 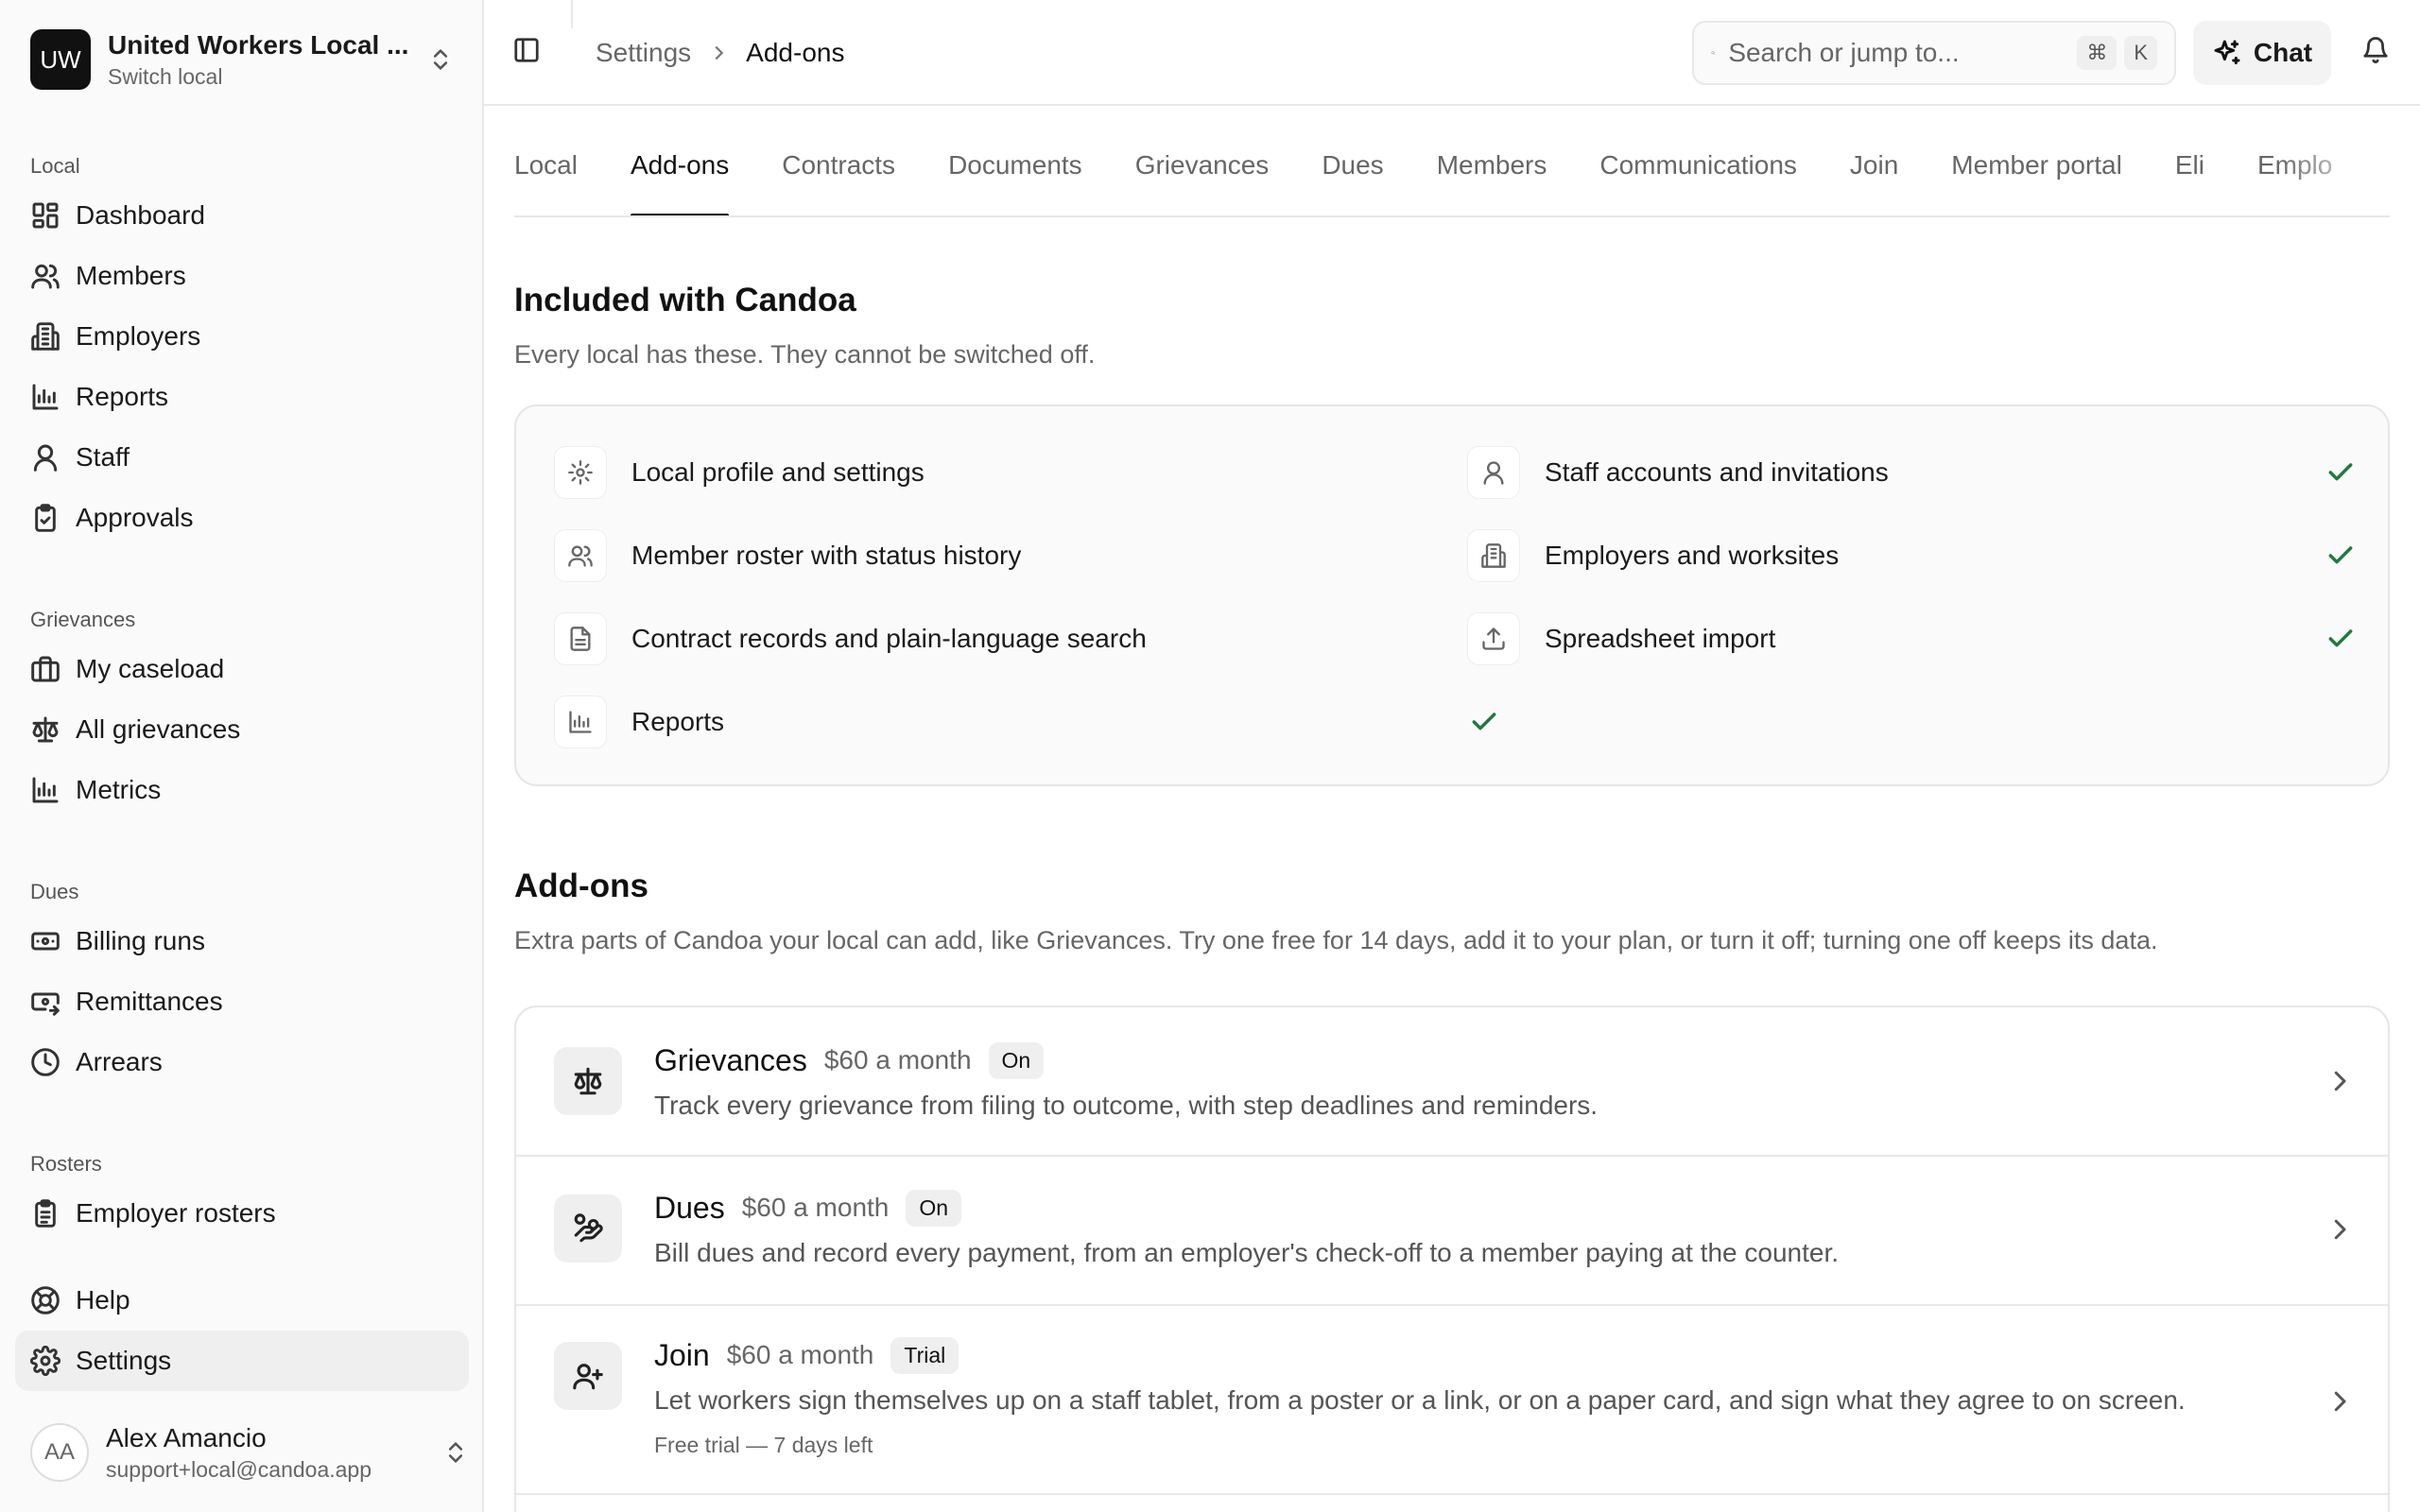 What do you see at coordinates (689, 1207) in the screenshot?
I see `addon-name: Dues` at bounding box center [689, 1207].